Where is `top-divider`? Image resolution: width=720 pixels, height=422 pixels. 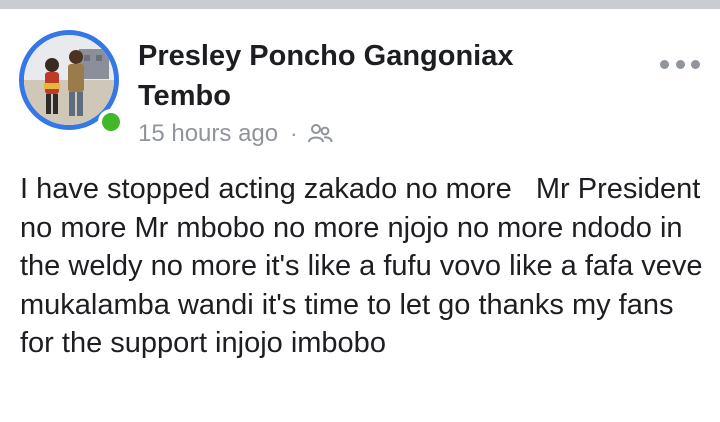 top-divider is located at coordinates (360, 4).